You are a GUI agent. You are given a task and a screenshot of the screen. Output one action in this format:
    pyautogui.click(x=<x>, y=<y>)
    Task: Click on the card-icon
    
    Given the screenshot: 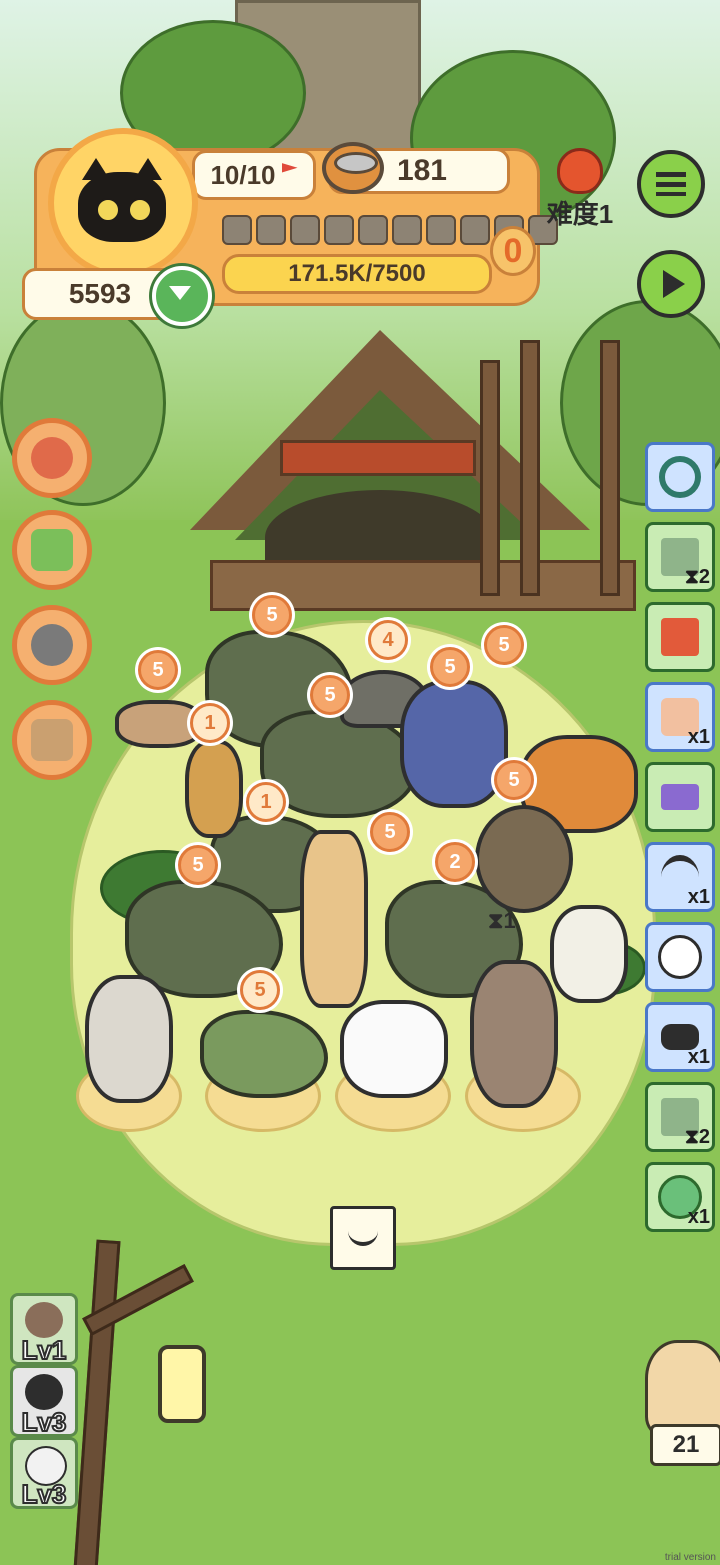 What is the action you would take?
    pyautogui.click(x=680, y=797)
    